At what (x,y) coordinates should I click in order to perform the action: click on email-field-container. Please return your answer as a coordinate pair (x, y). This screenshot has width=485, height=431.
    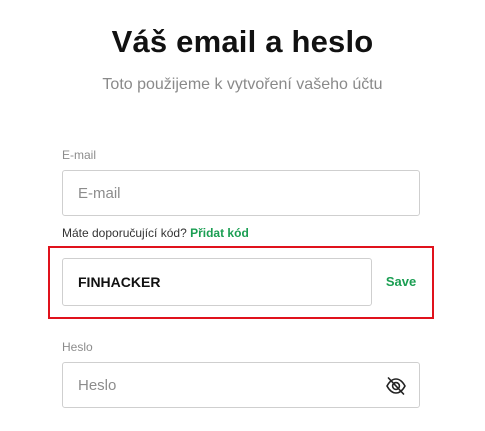
    Looking at the image, I should click on (241, 193).